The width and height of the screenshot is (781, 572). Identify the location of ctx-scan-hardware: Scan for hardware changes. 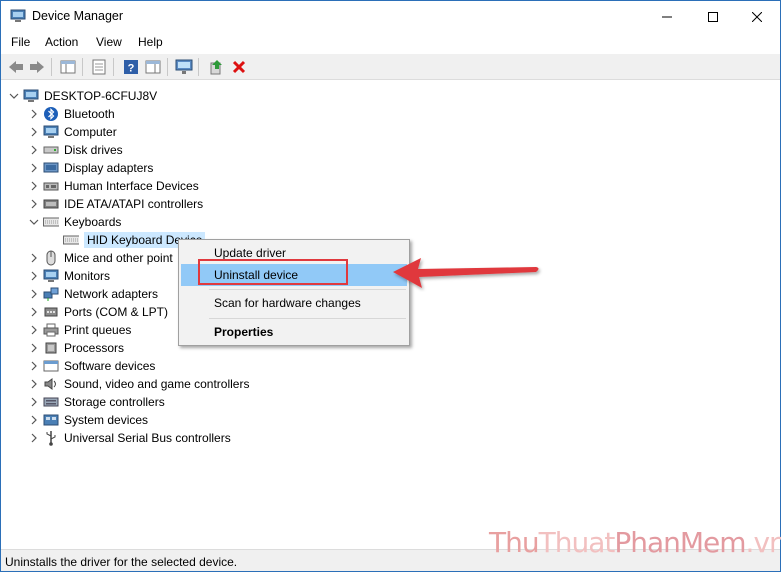
(294, 303).